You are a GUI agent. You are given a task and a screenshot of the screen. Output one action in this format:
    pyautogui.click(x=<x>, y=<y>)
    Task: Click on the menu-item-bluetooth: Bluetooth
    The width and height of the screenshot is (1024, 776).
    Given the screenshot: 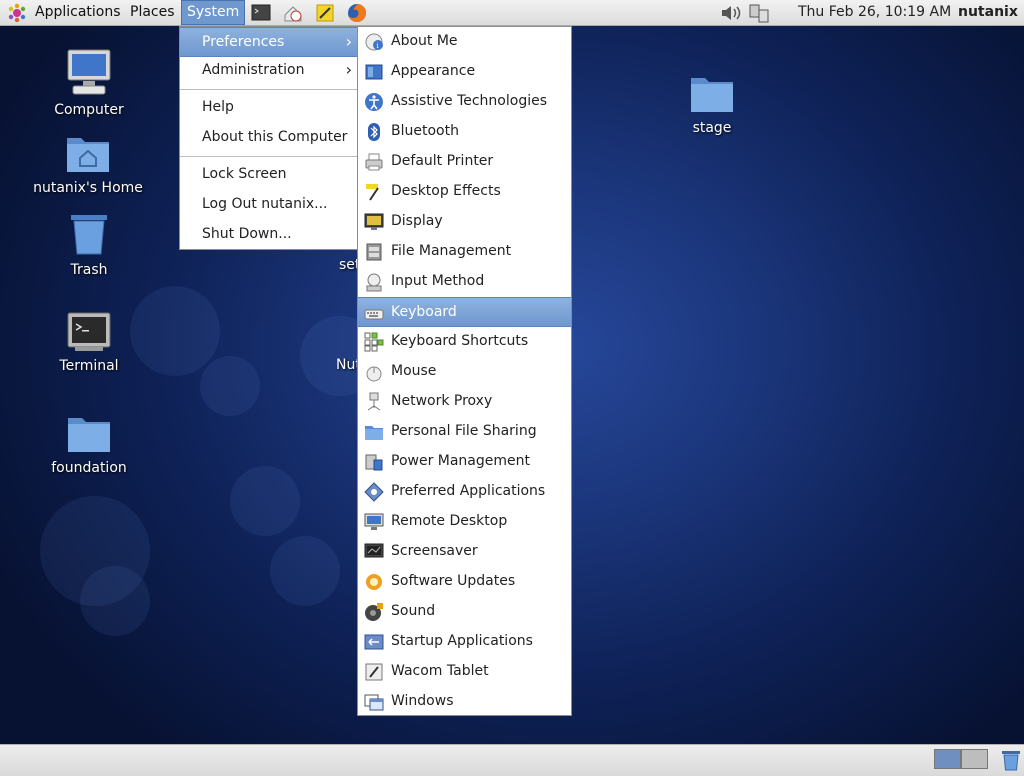 What is the action you would take?
    pyautogui.click(x=464, y=132)
    